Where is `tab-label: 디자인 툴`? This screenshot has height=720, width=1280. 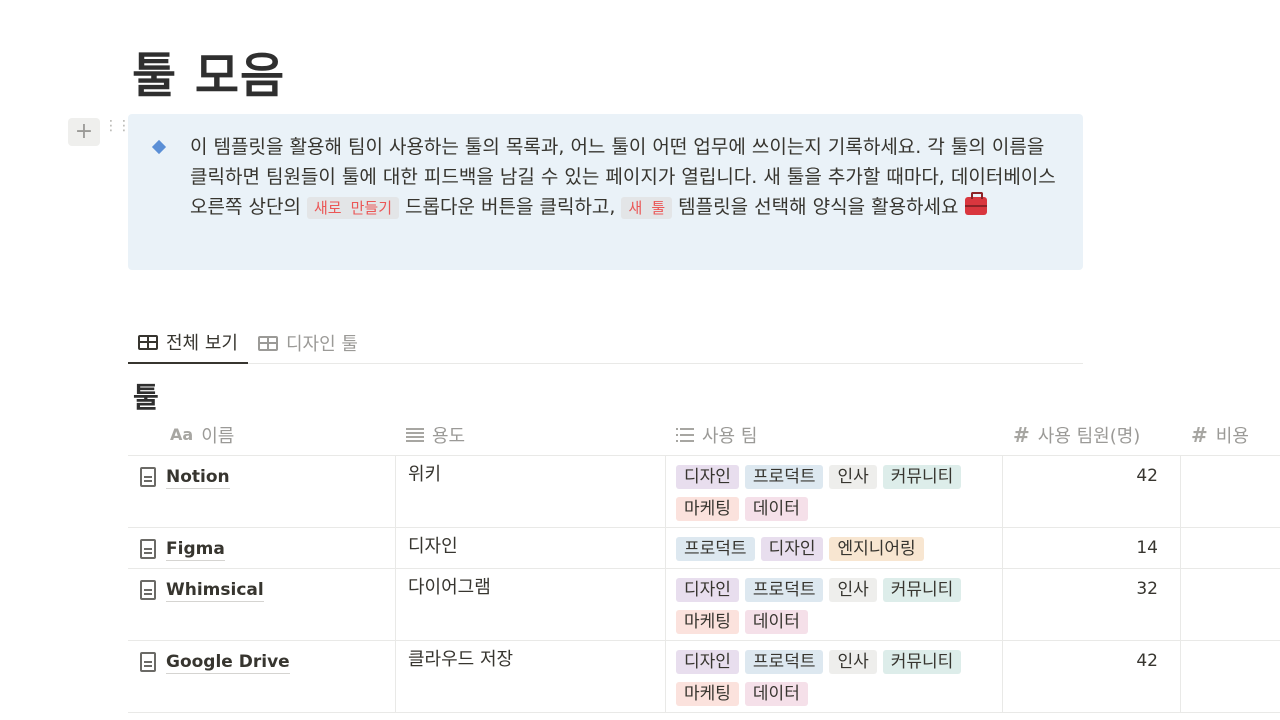 tab-label: 디자인 툴 is located at coordinates (321, 344).